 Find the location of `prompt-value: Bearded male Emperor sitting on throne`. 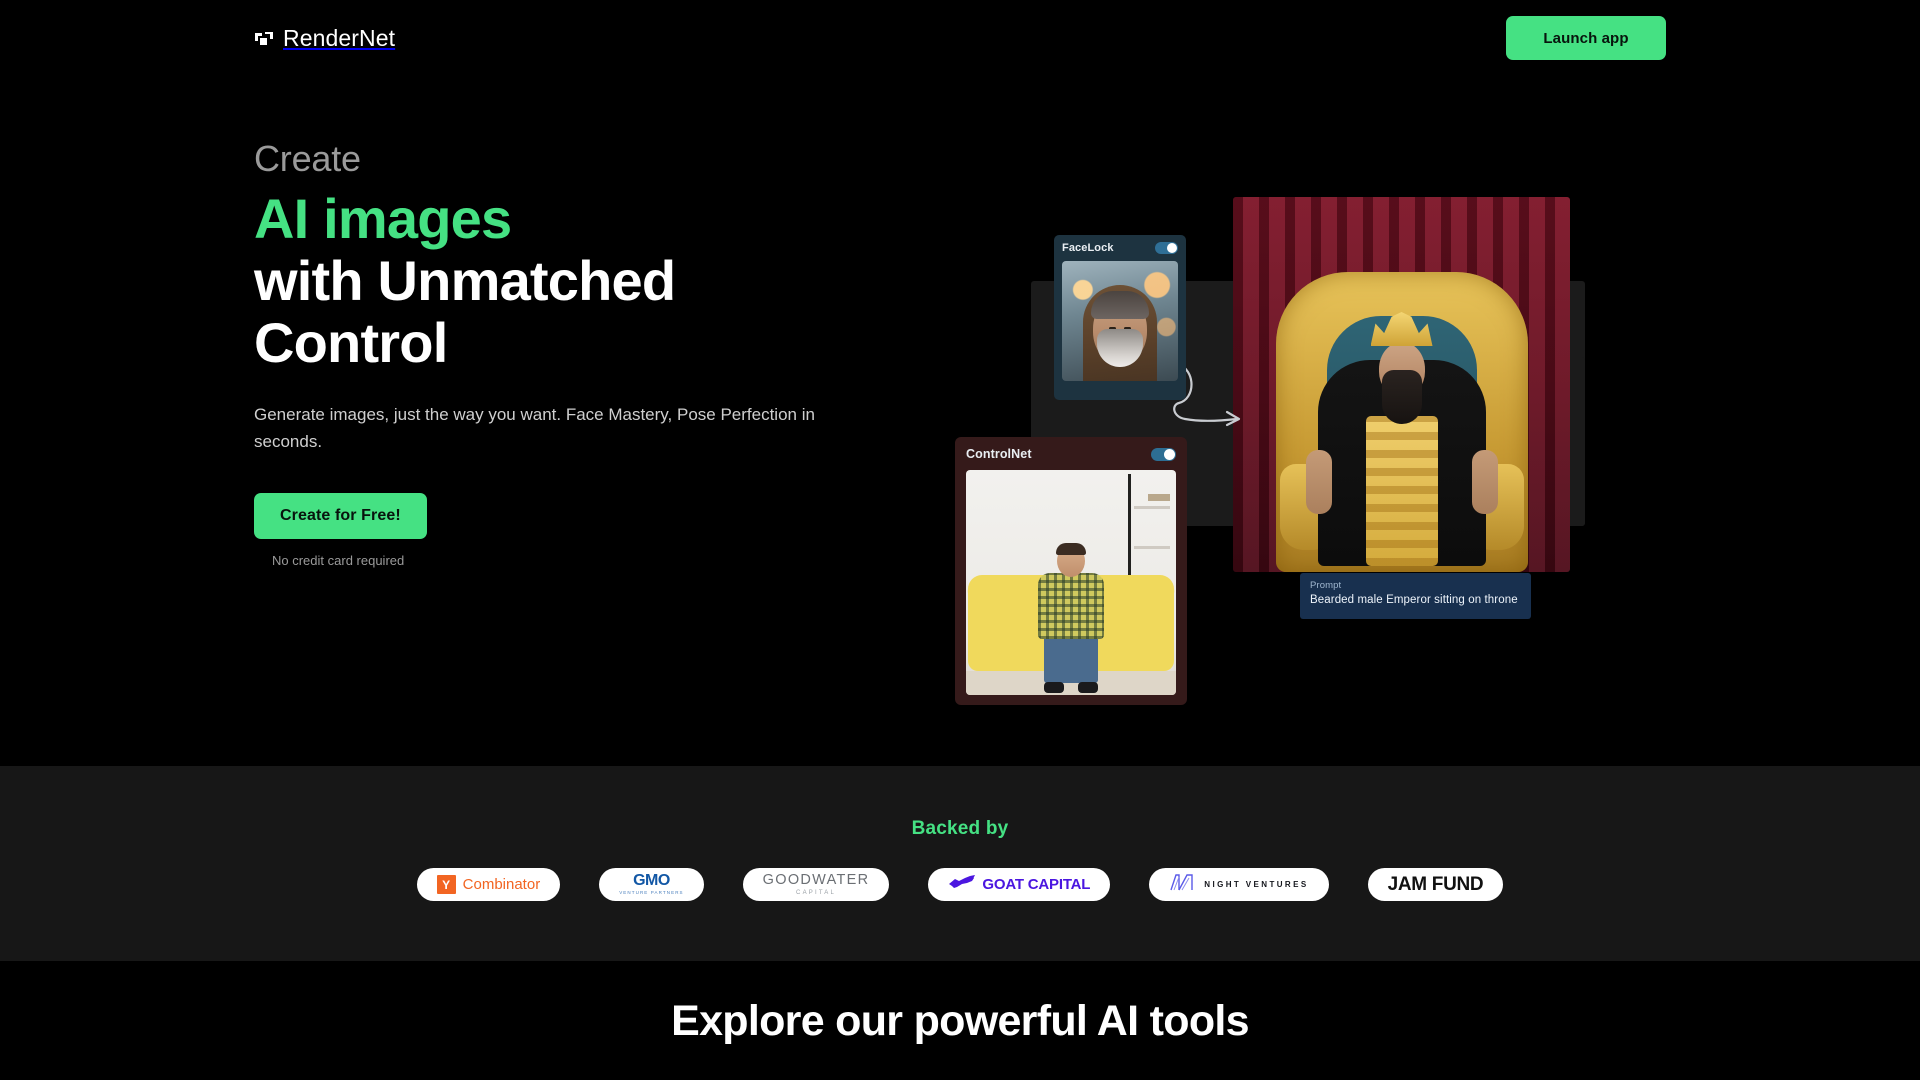

prompt-value: Bearded male Emperor sitting on throne is located at coordinates (1414, 600).